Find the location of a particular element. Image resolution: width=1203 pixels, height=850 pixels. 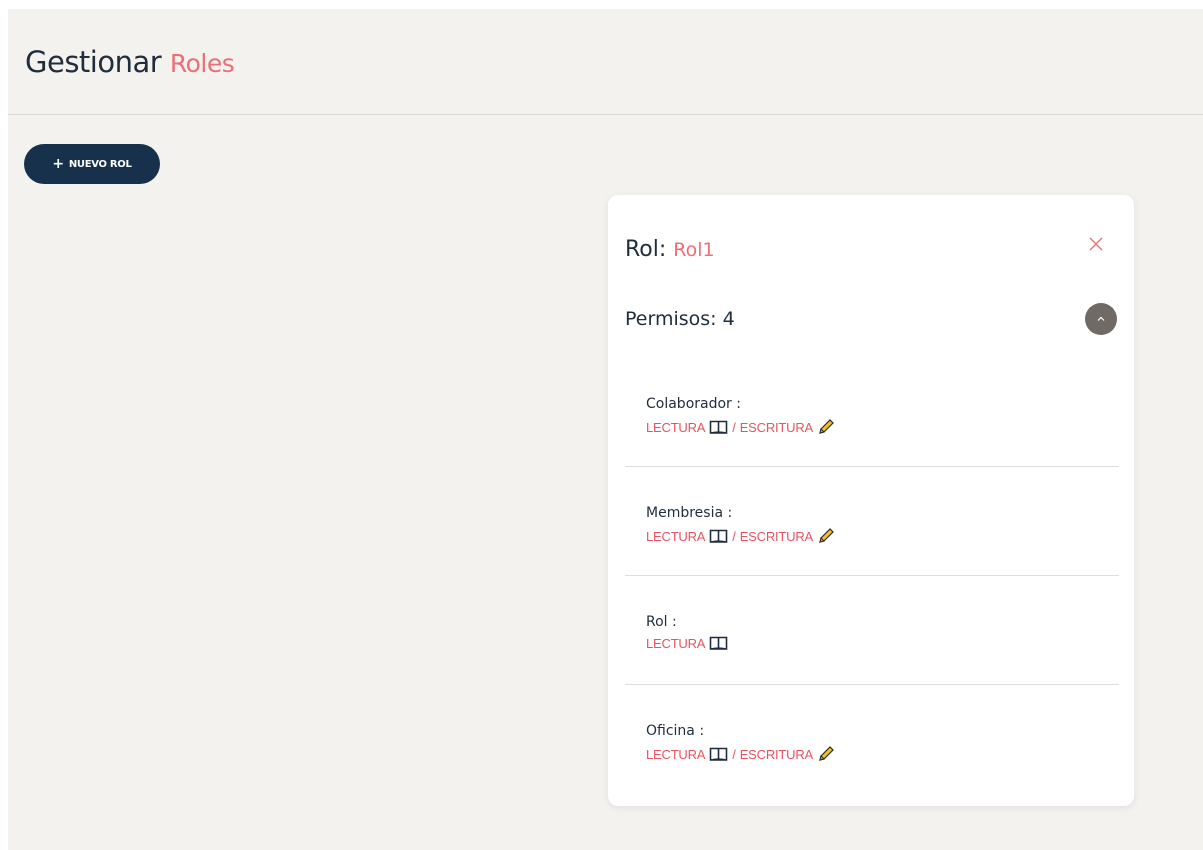

permission-name: Colaborador : is located at coordinates (693, 404).